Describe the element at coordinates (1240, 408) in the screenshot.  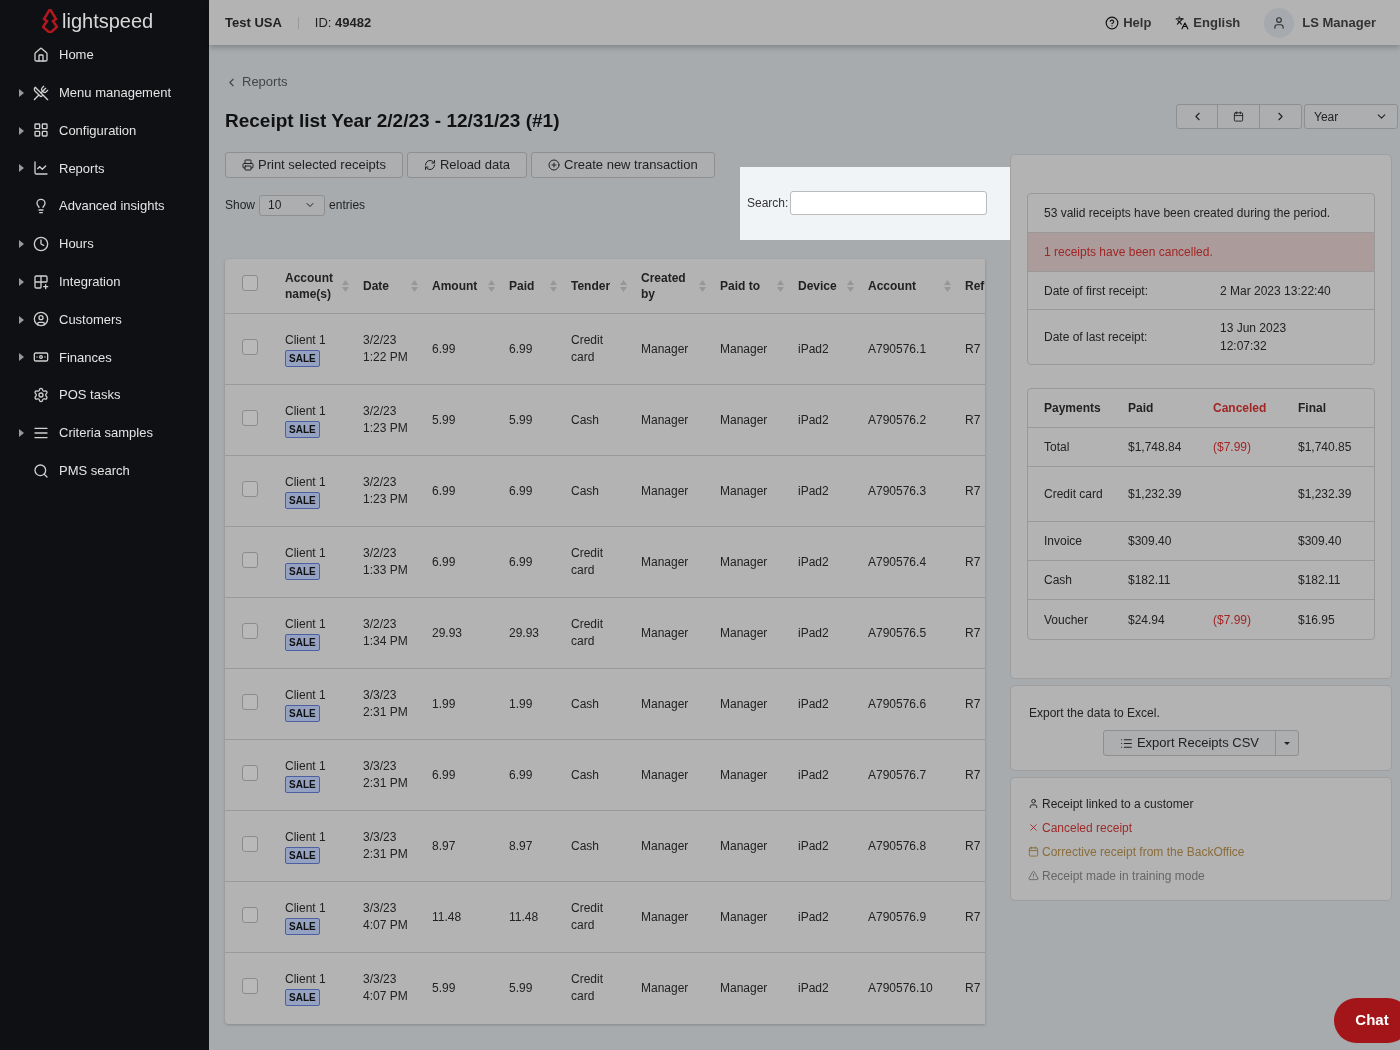
I see `payments-header: Canceled` at that location.